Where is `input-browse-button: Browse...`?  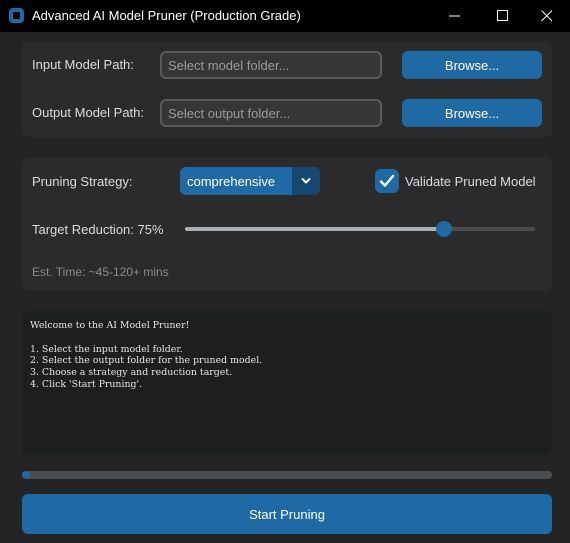
input-browse-button: Browse... is located at coordinates (472, 65).